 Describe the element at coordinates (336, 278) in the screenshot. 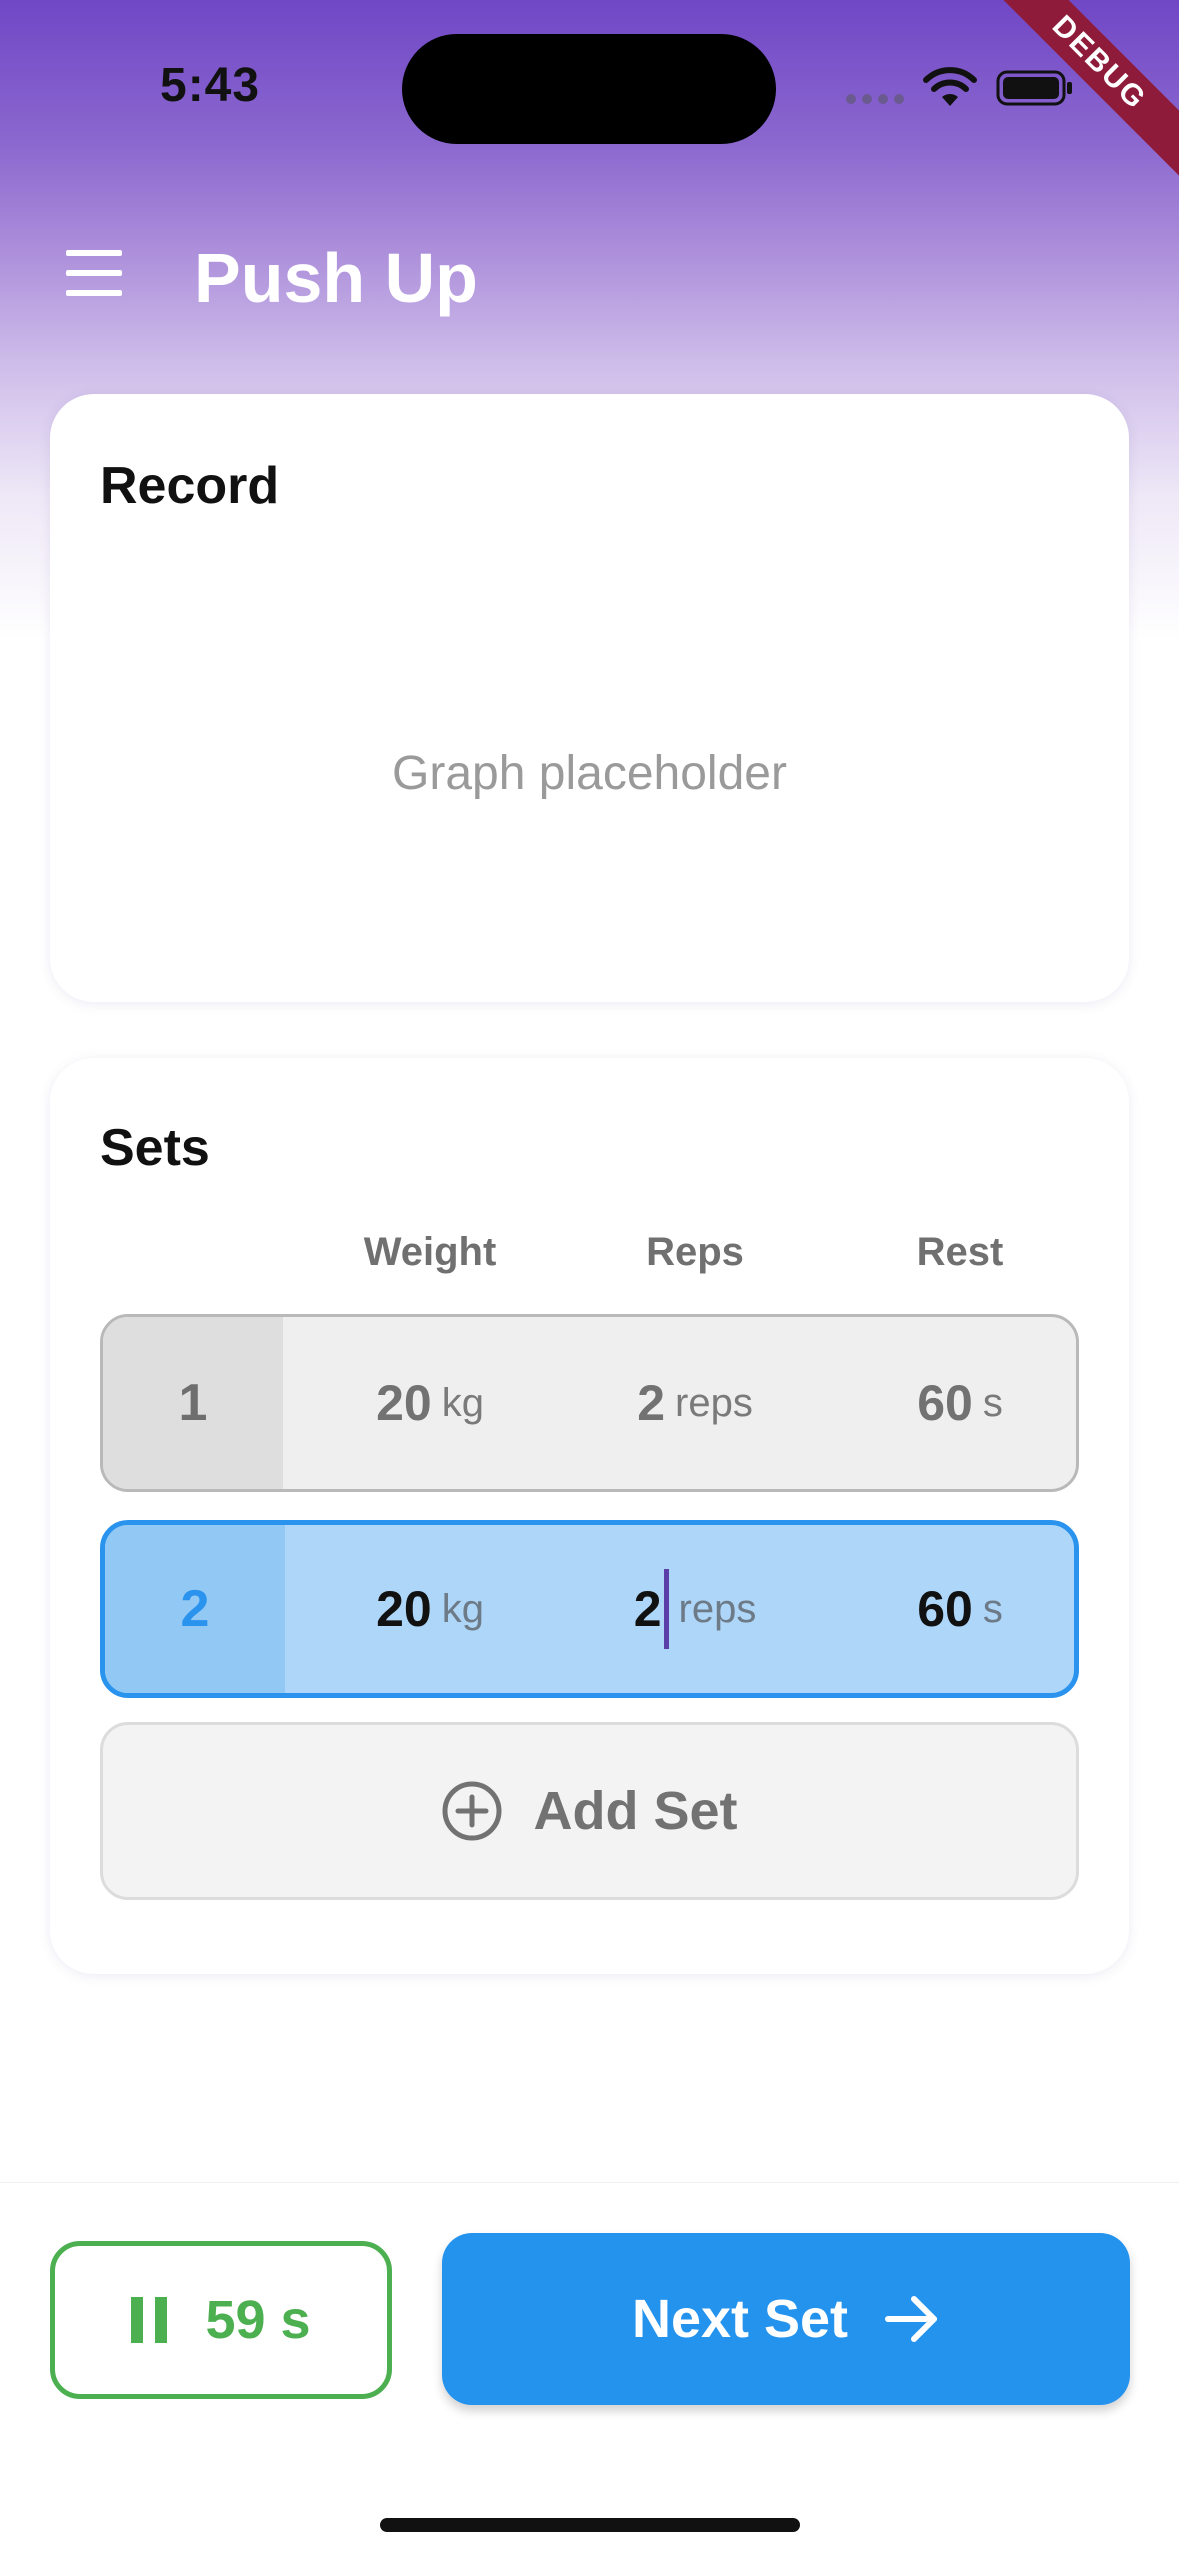

I see `page-title: Push Up` at that location.